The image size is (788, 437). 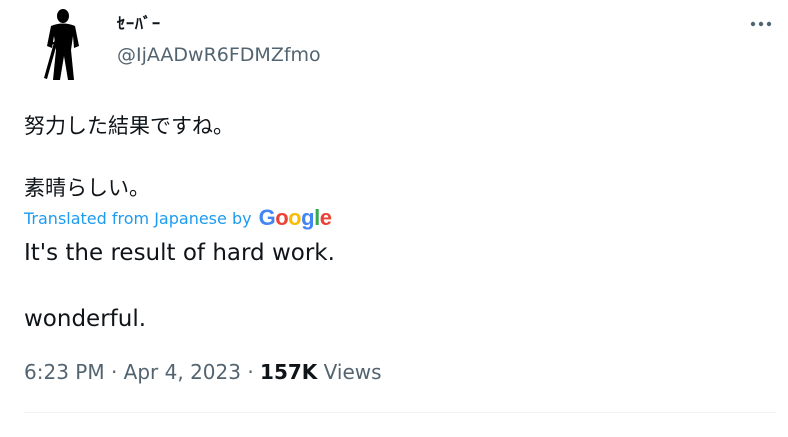 I want to click on translation-attribution: Translated from Japanese by Google, so click(x=178, y=218).